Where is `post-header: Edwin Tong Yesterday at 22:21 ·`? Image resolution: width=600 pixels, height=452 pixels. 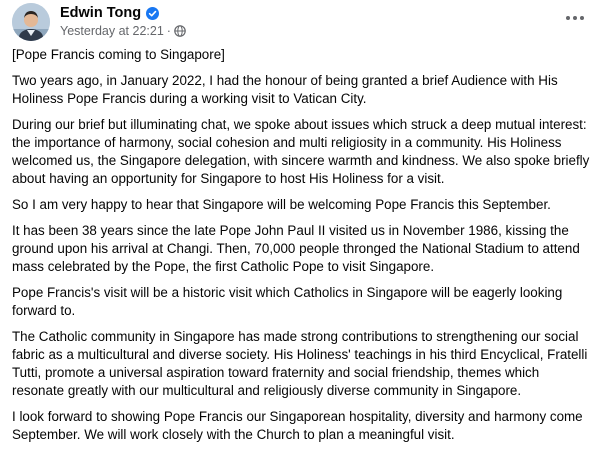
post-header: Edwin Tong Yesterday at 22:21 · is located at coordinates (300, 22).